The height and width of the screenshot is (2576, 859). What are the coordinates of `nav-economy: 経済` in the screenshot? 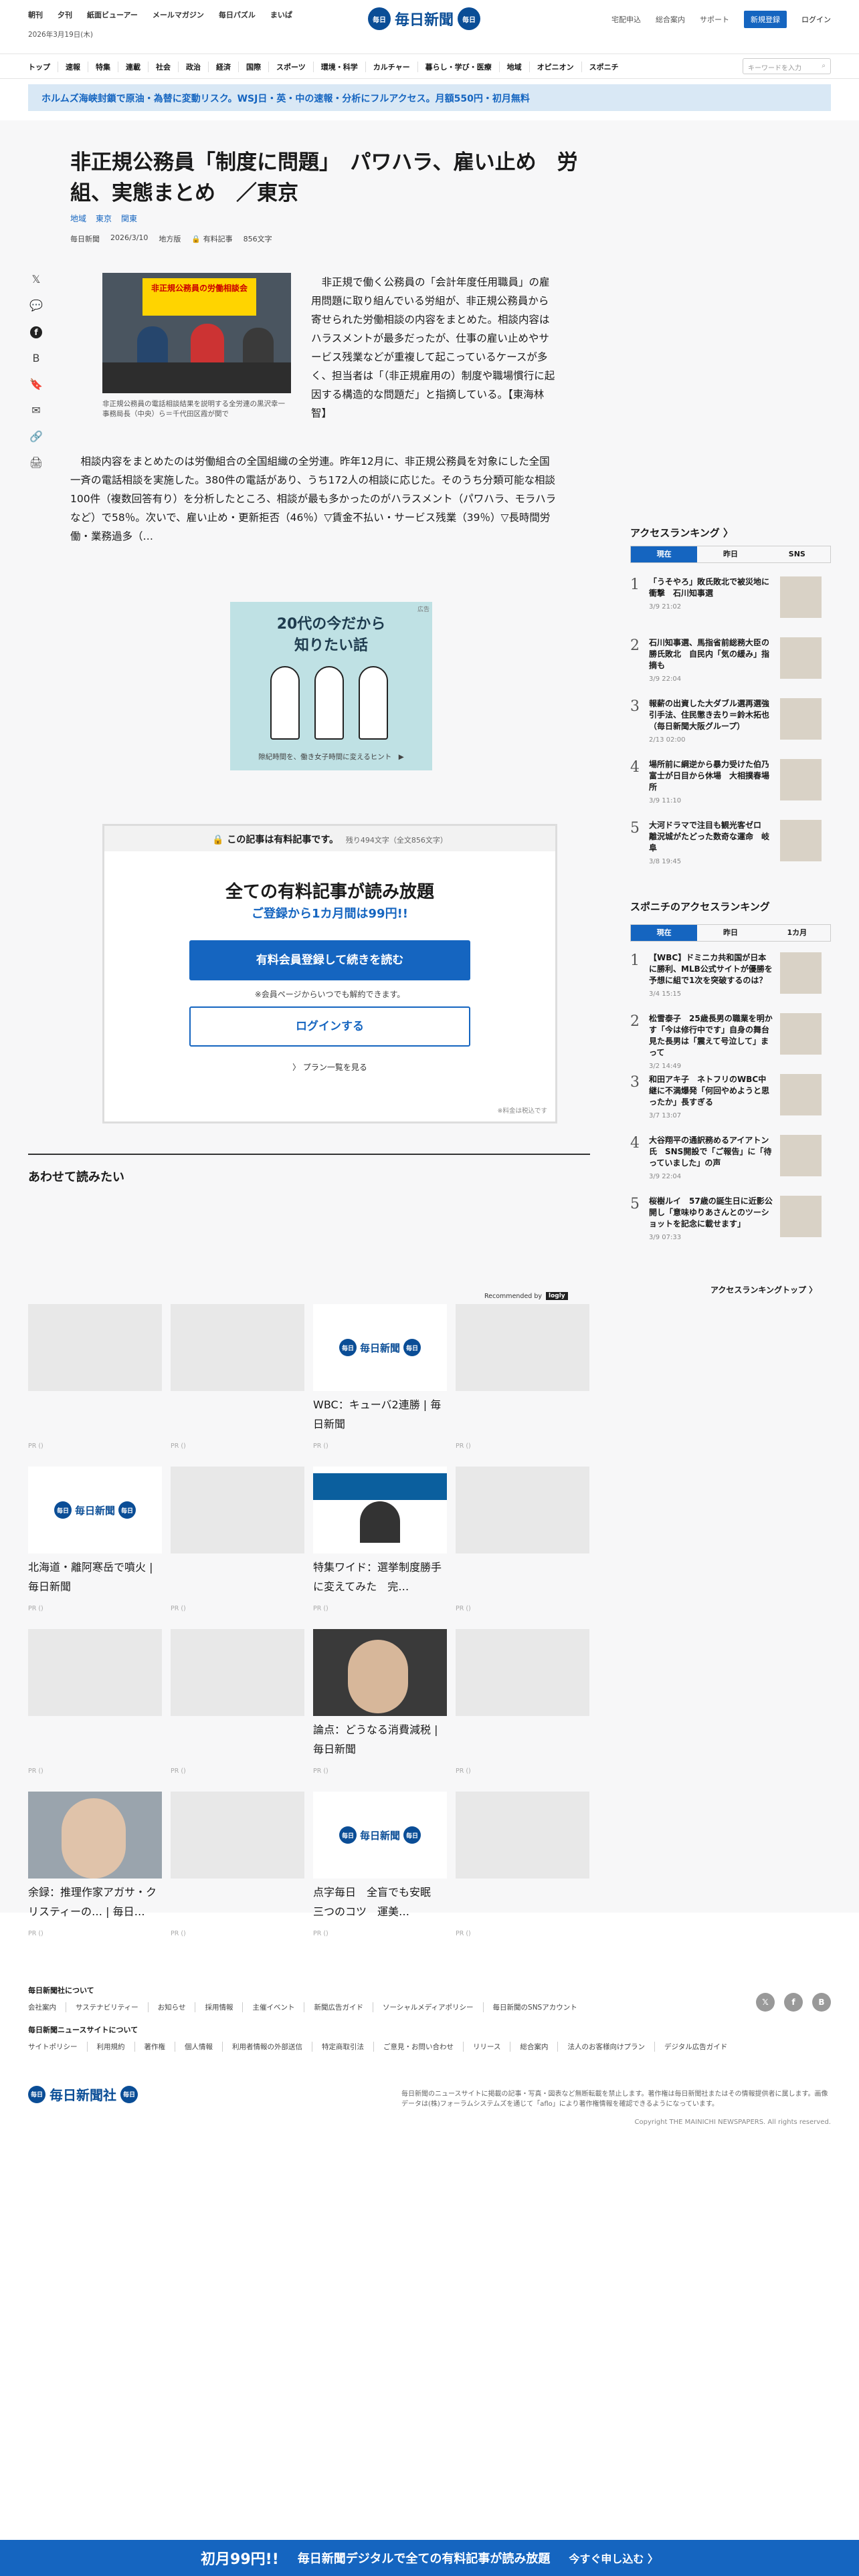 It's located at (224, 67).